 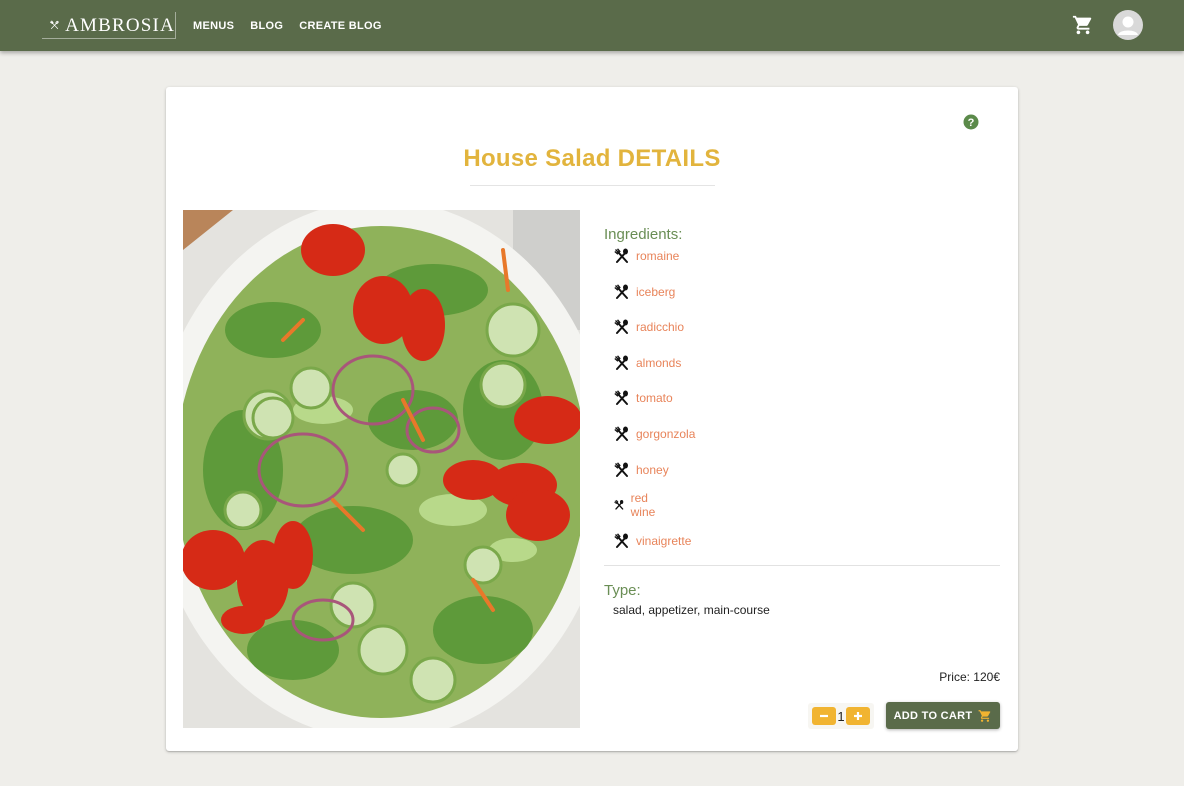 I want to click on list-item: gorgonzola, so click(x=654, y=434).